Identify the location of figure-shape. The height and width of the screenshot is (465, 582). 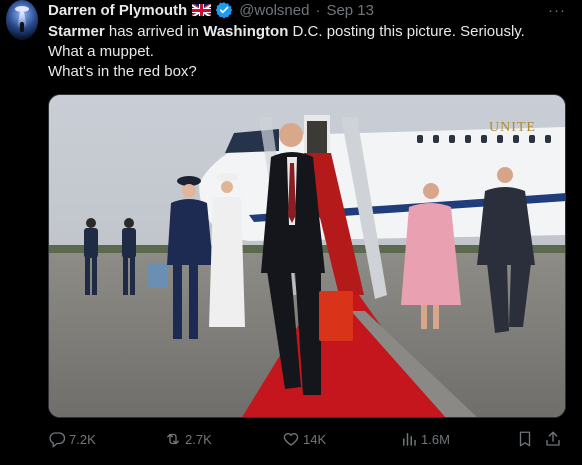
(22, 27).